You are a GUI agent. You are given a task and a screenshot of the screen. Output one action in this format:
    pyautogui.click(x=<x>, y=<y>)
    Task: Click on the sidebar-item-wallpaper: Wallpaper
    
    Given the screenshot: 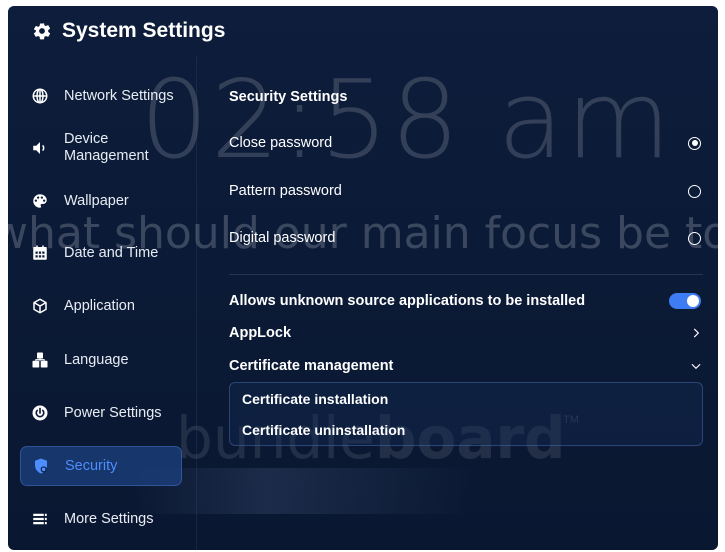 What is the action you would take?
    pyautogui.click(x=101, y=201)
    